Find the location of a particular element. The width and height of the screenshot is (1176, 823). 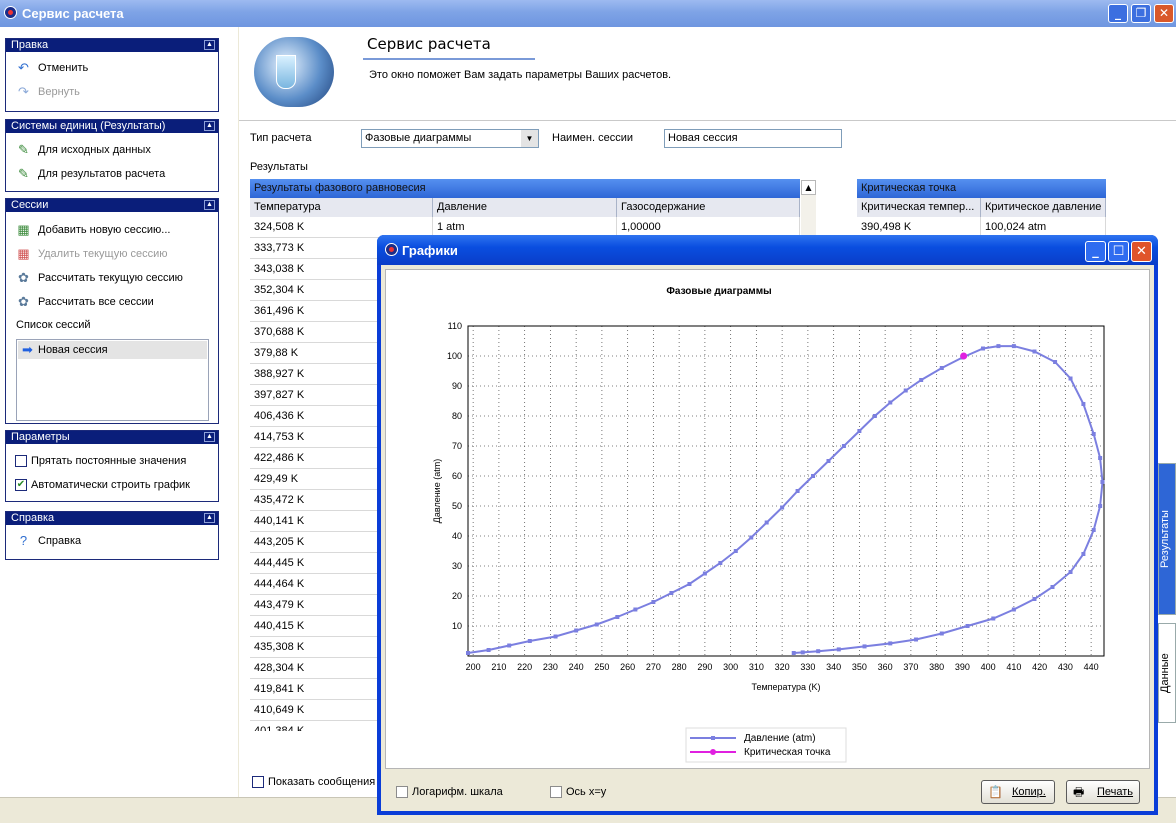

units-results-button: ✎ Для результатов расчета is located at coordinates (90, 174).